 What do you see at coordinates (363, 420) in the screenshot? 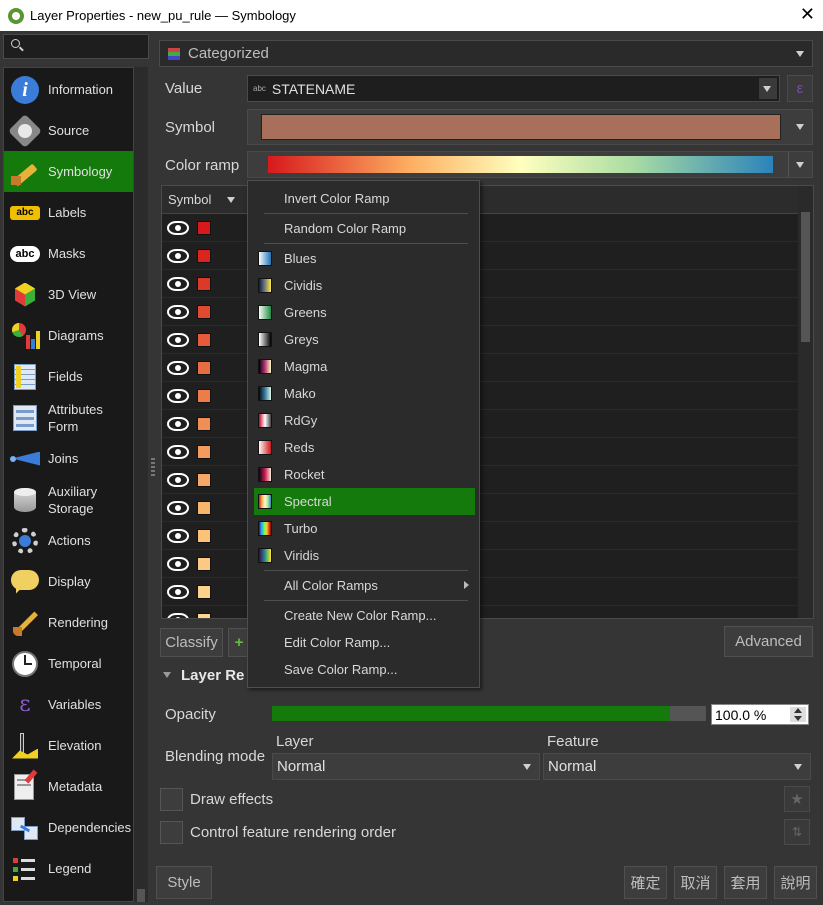
I see `ramp-item-rdgy: RdGy` at bounding box center [363, 420].